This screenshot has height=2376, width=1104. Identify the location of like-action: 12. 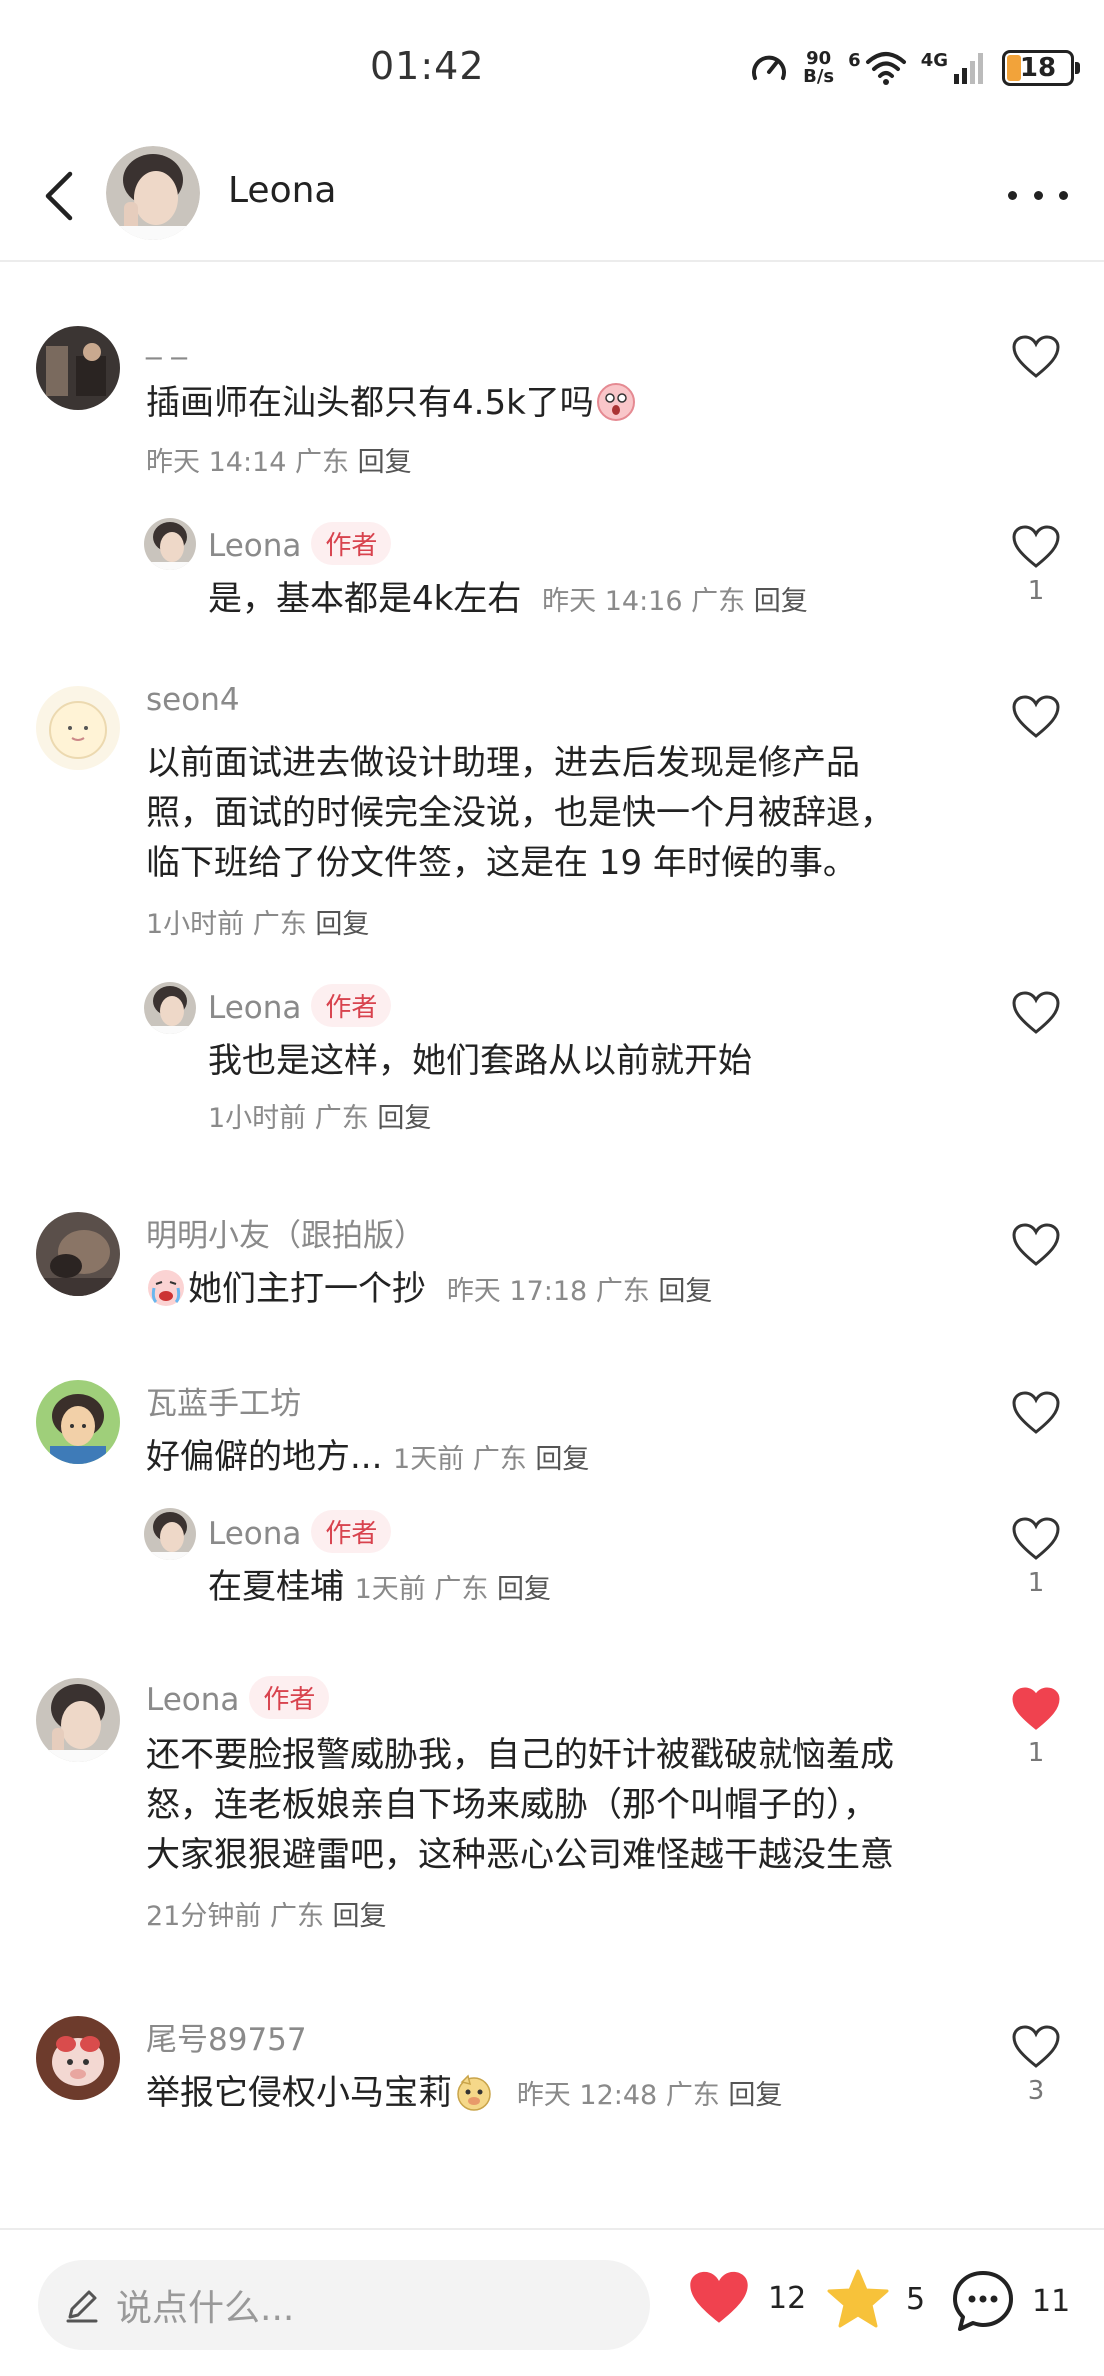
(746, 2298).